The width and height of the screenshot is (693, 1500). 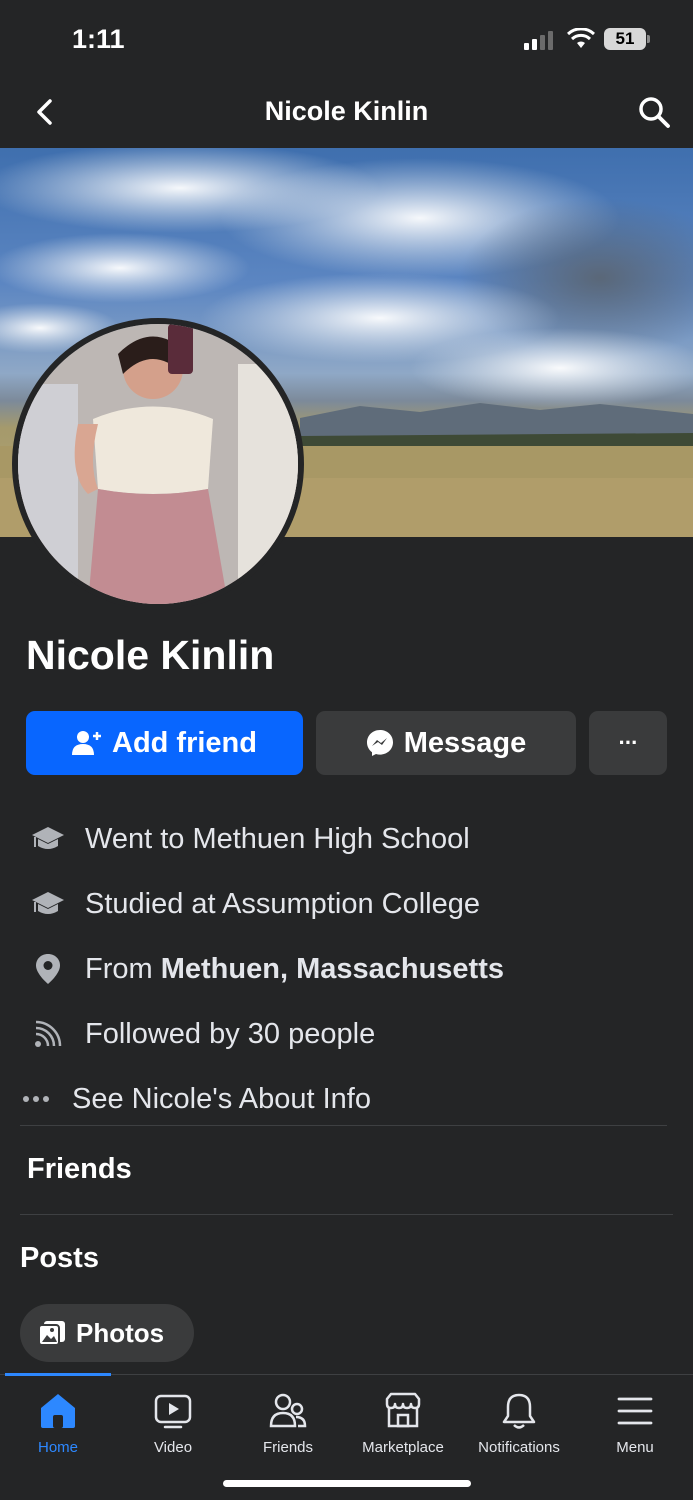 I want to click on bell-icon, so click(x=519, y=1411).